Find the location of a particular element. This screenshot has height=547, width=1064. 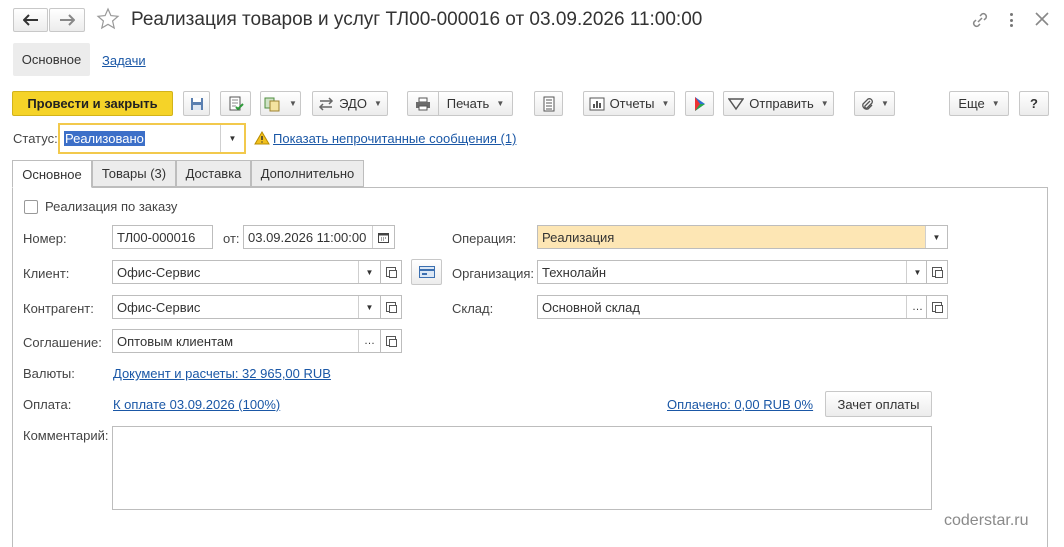

structure-button is located at coordinates (548, 103).